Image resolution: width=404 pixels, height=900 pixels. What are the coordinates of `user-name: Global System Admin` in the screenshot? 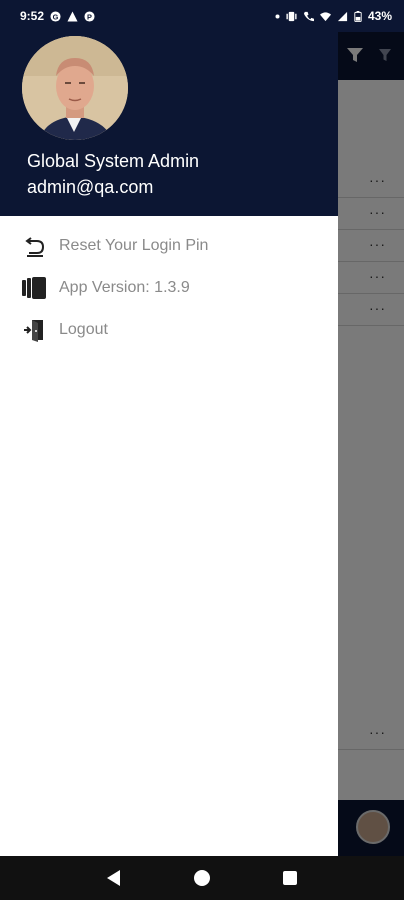 It's located at (113, 161).